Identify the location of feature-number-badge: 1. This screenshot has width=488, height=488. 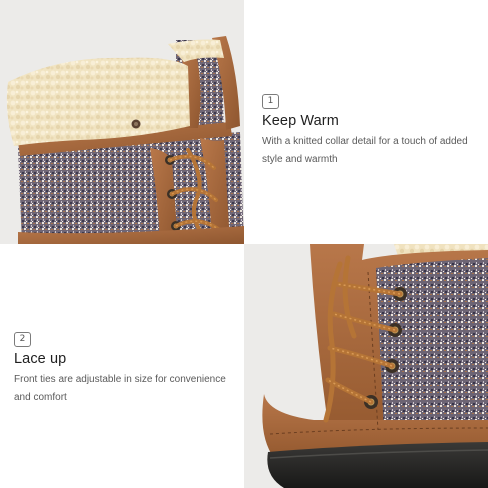
(270, 101).